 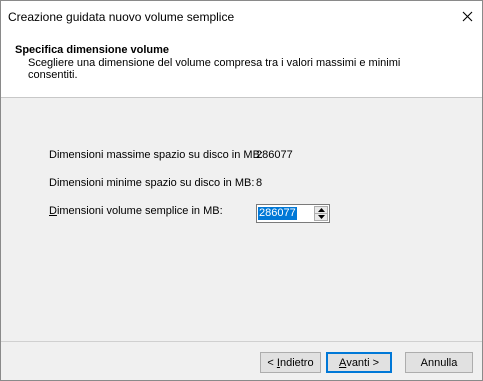 I want to click on cancel-button: Annulla, so click(x=439, y=362).